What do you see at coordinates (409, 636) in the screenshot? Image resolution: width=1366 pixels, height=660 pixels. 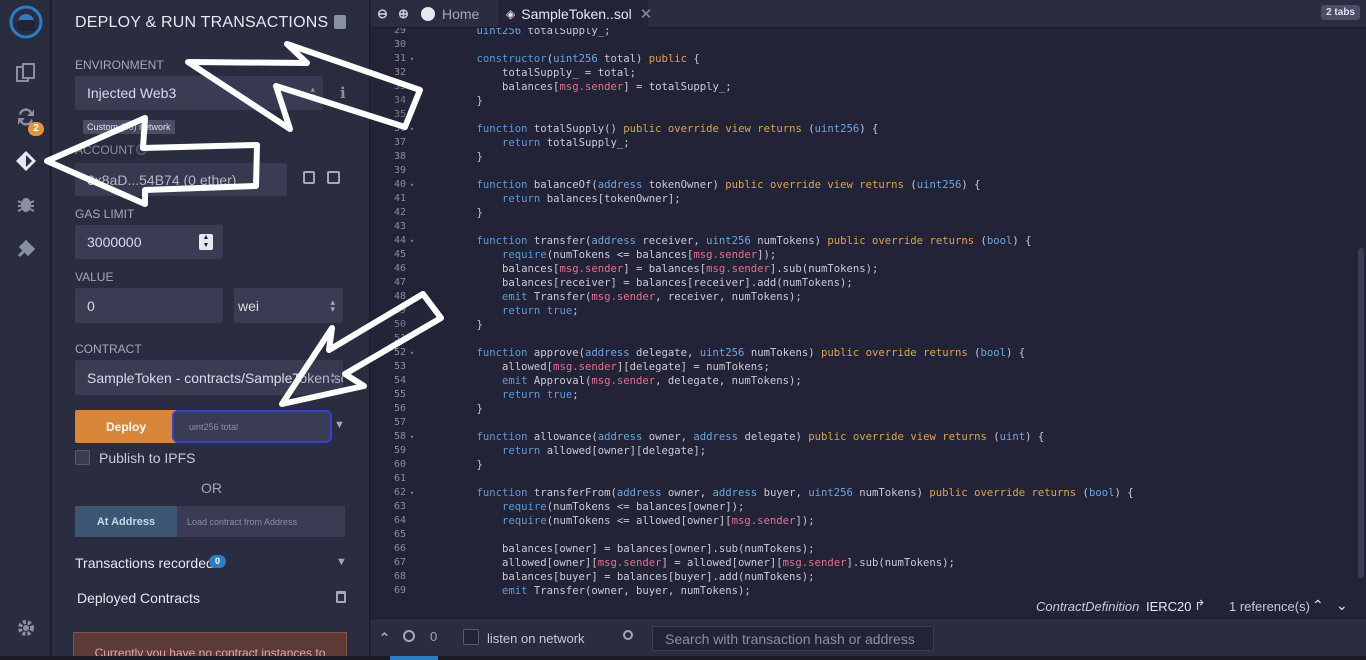 I see `clear-console-icon` at bounding box center [409, 636].